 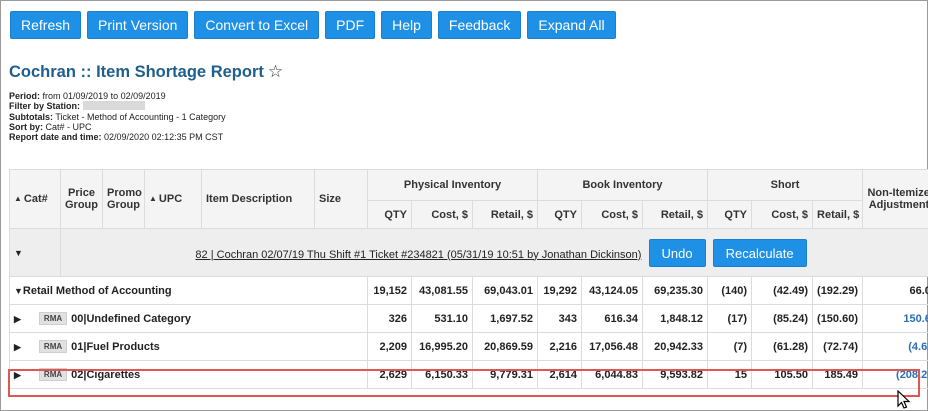 What do you see at coordinates (45, 106) in the screenshot?
I see `filter-label: Filter by Station:` at bounding box center [45, 106].